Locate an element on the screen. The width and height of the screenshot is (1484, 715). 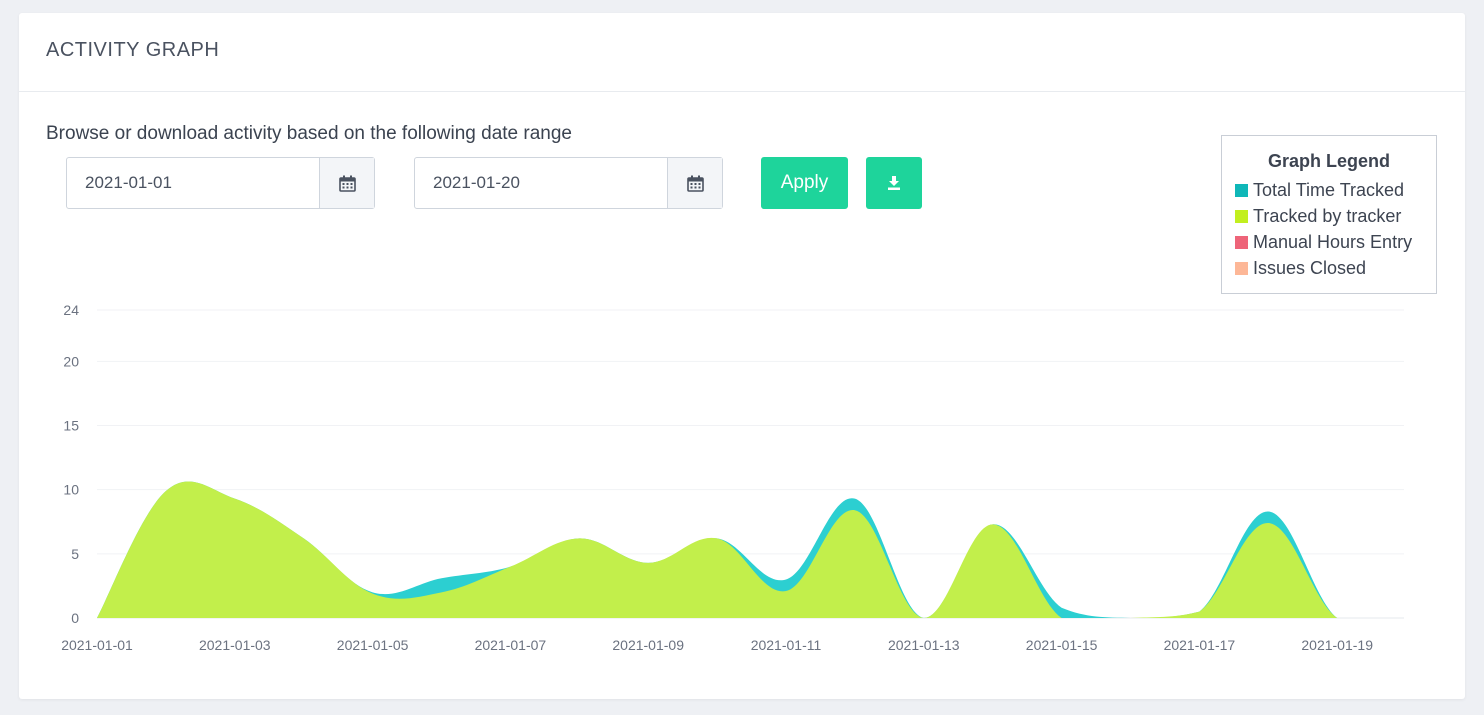
y-tick-label: 24 is located at coordinates (71, 310).